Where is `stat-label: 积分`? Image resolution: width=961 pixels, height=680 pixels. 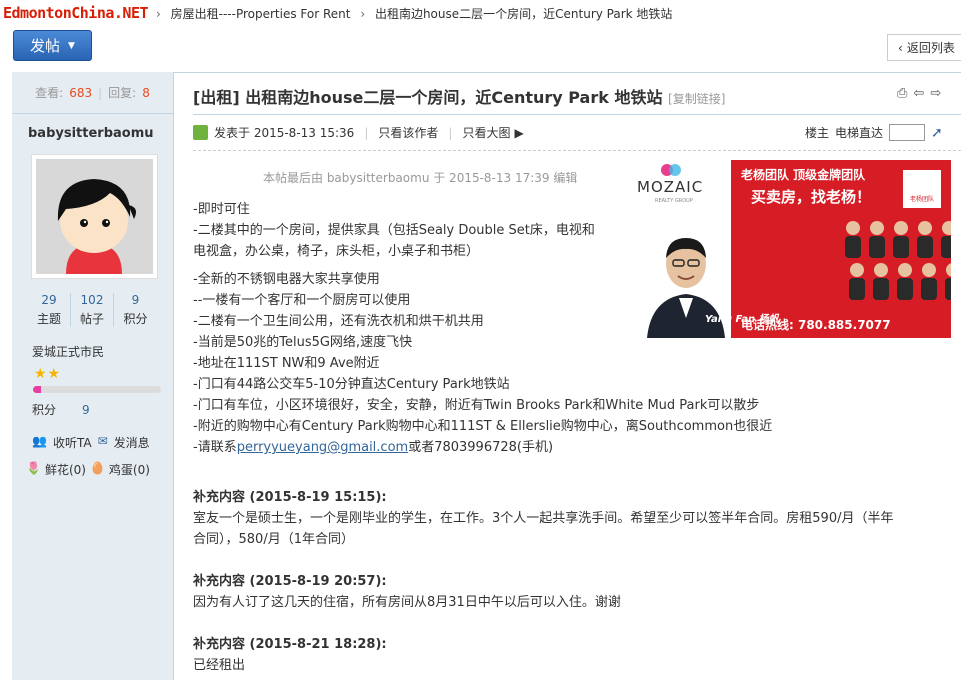
stat-label: 积分 is located at coordinates (135, 319).